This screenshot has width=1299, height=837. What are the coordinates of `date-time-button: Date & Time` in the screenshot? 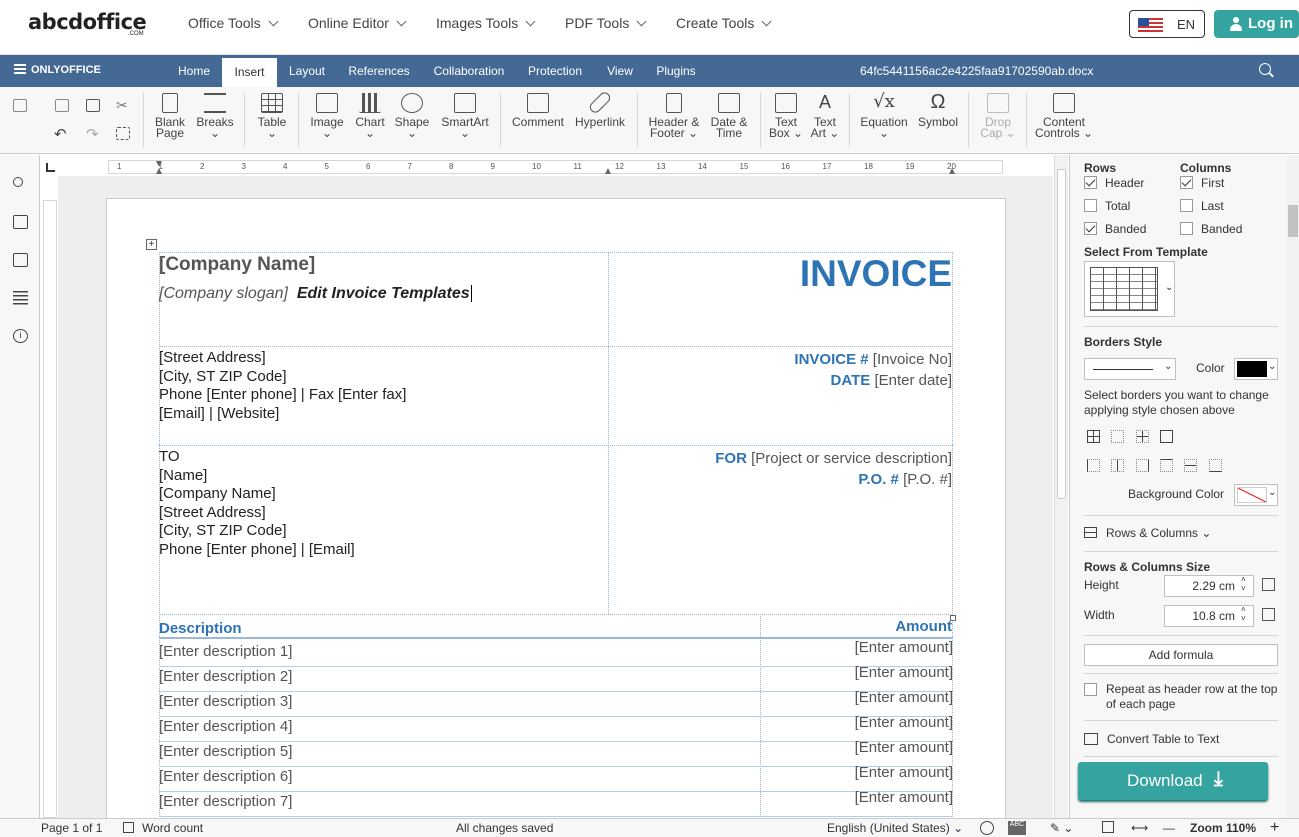 It's located at (729, 116).